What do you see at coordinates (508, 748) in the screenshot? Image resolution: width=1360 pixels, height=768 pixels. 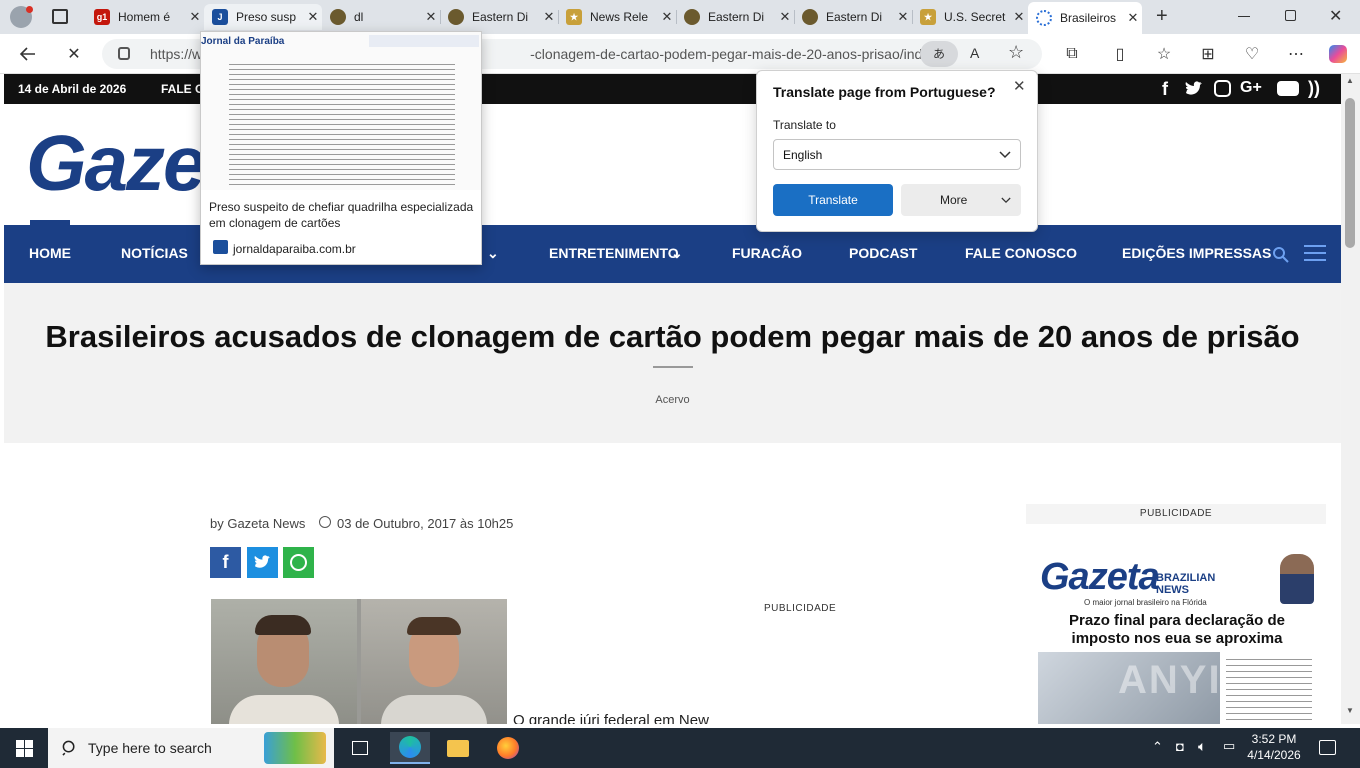 I see `firefox-icon` at bounding box center [508, 748].